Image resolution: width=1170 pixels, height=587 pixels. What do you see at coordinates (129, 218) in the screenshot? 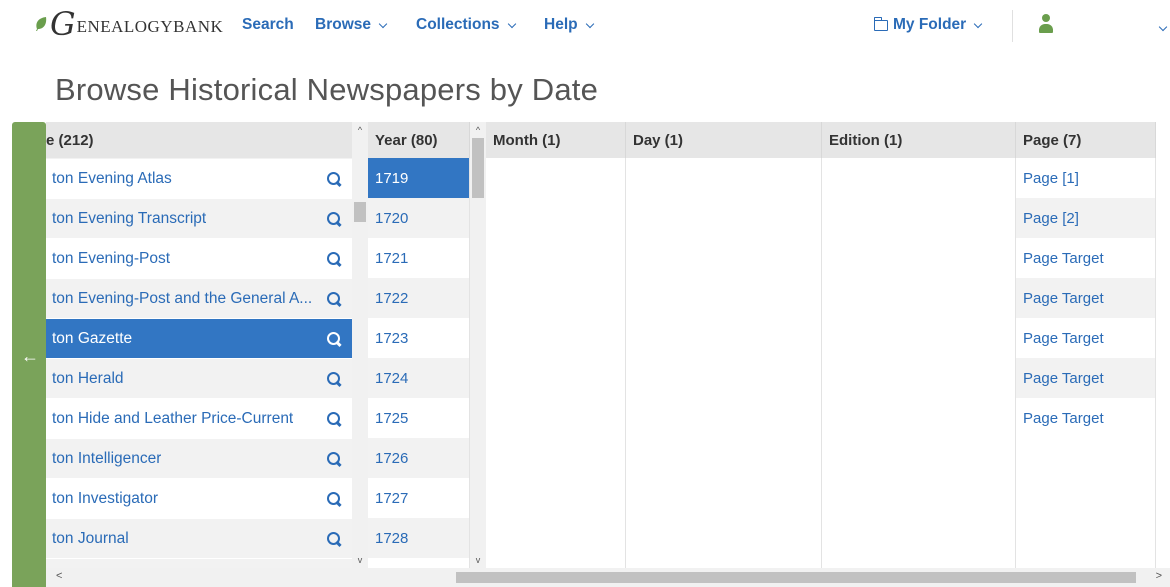
I see `title-row-label: ton Evening Transcript` at bounding box center [129, 218].